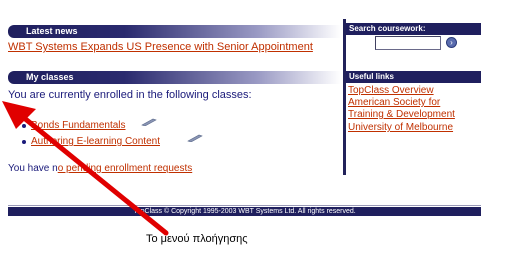 The image size is (506, 260). I want to click on useful-link-astd-line1: American Society for, so click(394, 103).